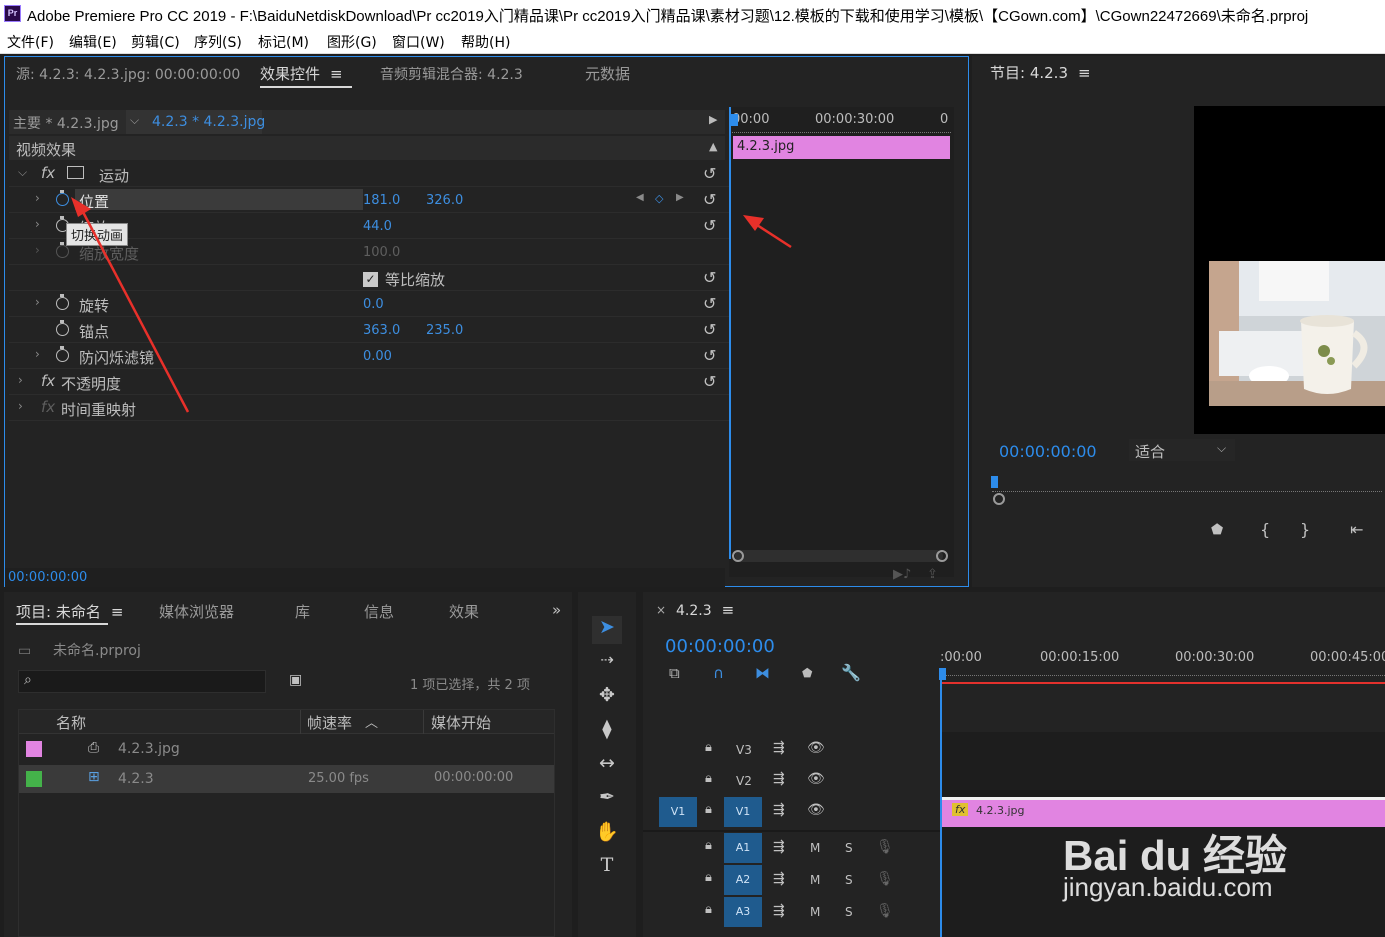 The image size is (1385, 937). What do you see at coordinates (1182, 450) in the screenshot?
I see `fit-dropdown: 适合 ⌵` at bounding box center [1182, 450].